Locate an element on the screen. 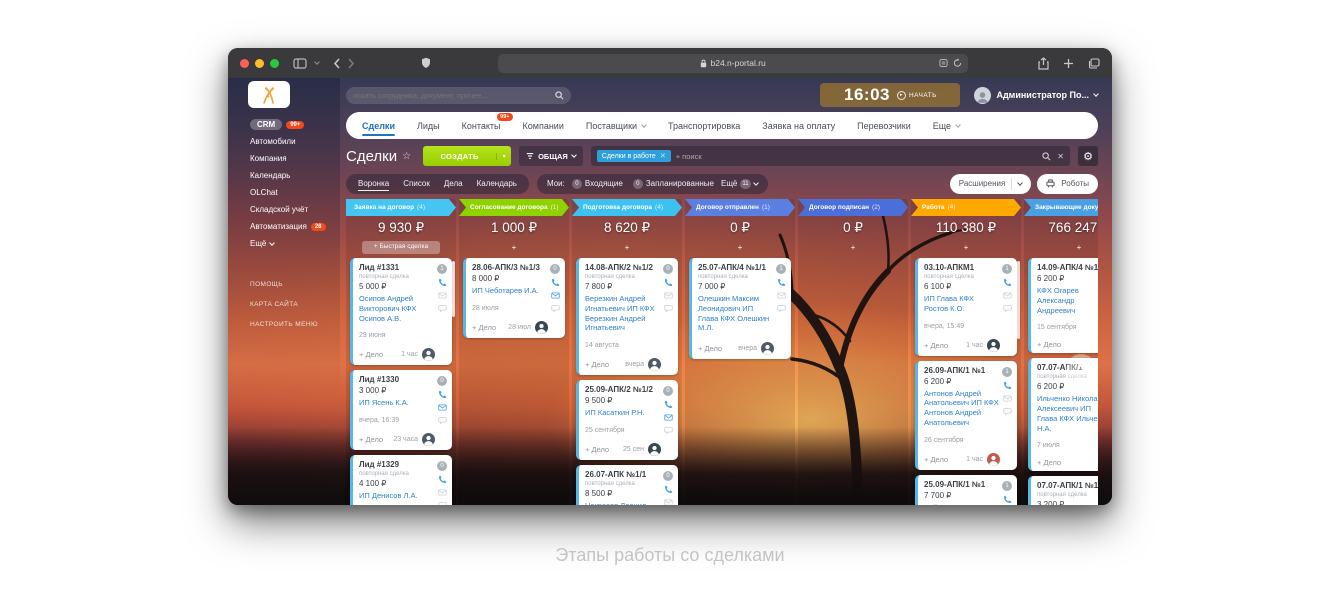 The width and height of the screenshot is (1340, 600). create-dropdown-arrow: ▾ is located at coordinates (503, 156).